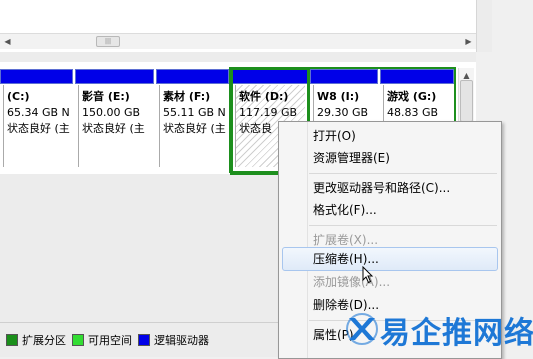 This screenshot has height=359, width=533. What do you see at coordinates (36, 121) in the screenshot?
I see `volume-c: (C:) 65.34 GB N 状态良好 (主` at bounding box center [36, 121].